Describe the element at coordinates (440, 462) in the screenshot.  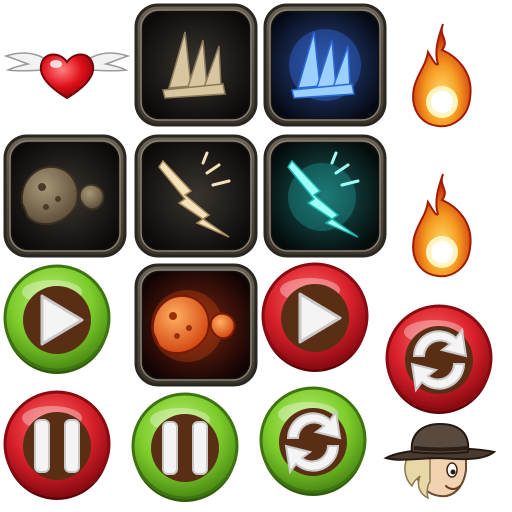
I see `cowboy-avatar-icon` at that location.